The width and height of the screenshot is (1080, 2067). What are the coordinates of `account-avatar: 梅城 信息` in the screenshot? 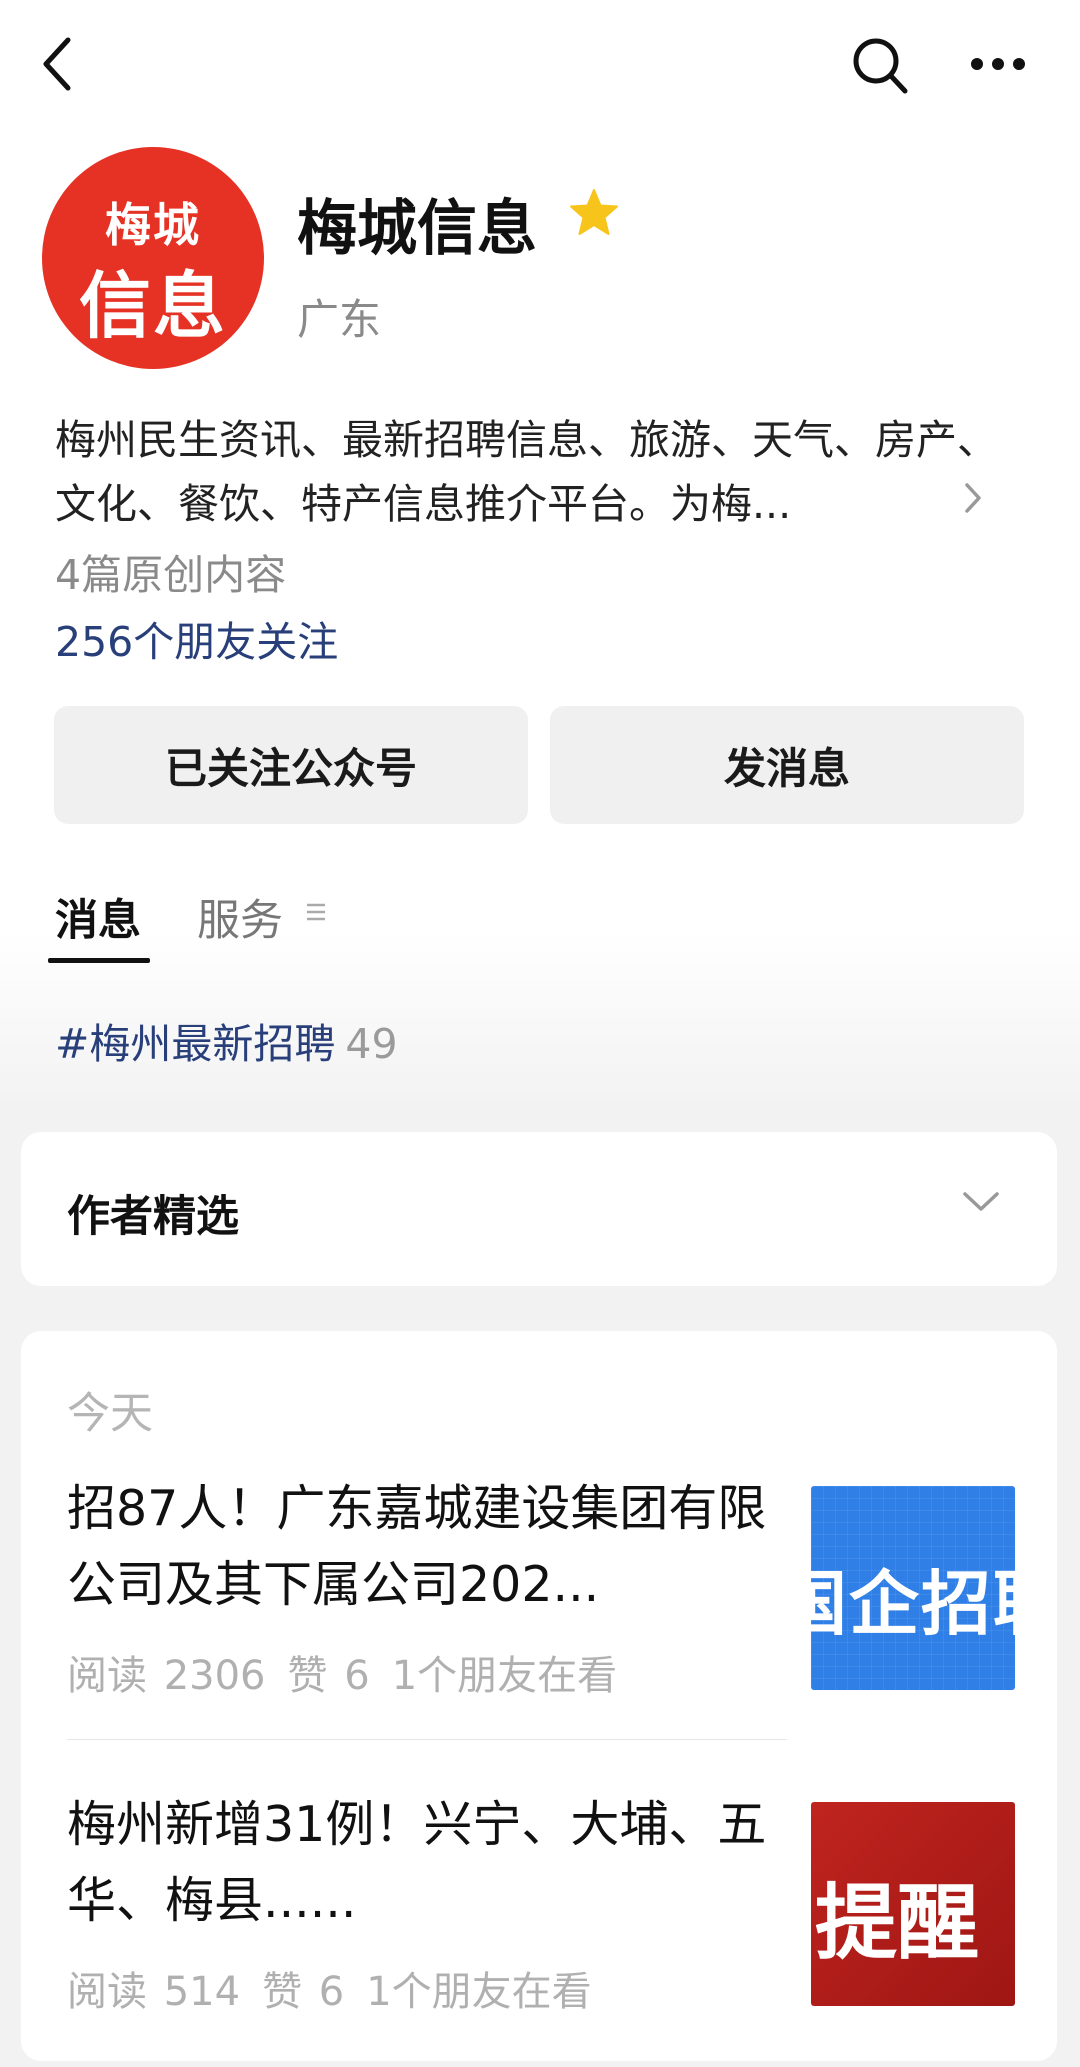 It's located at (153, 258).